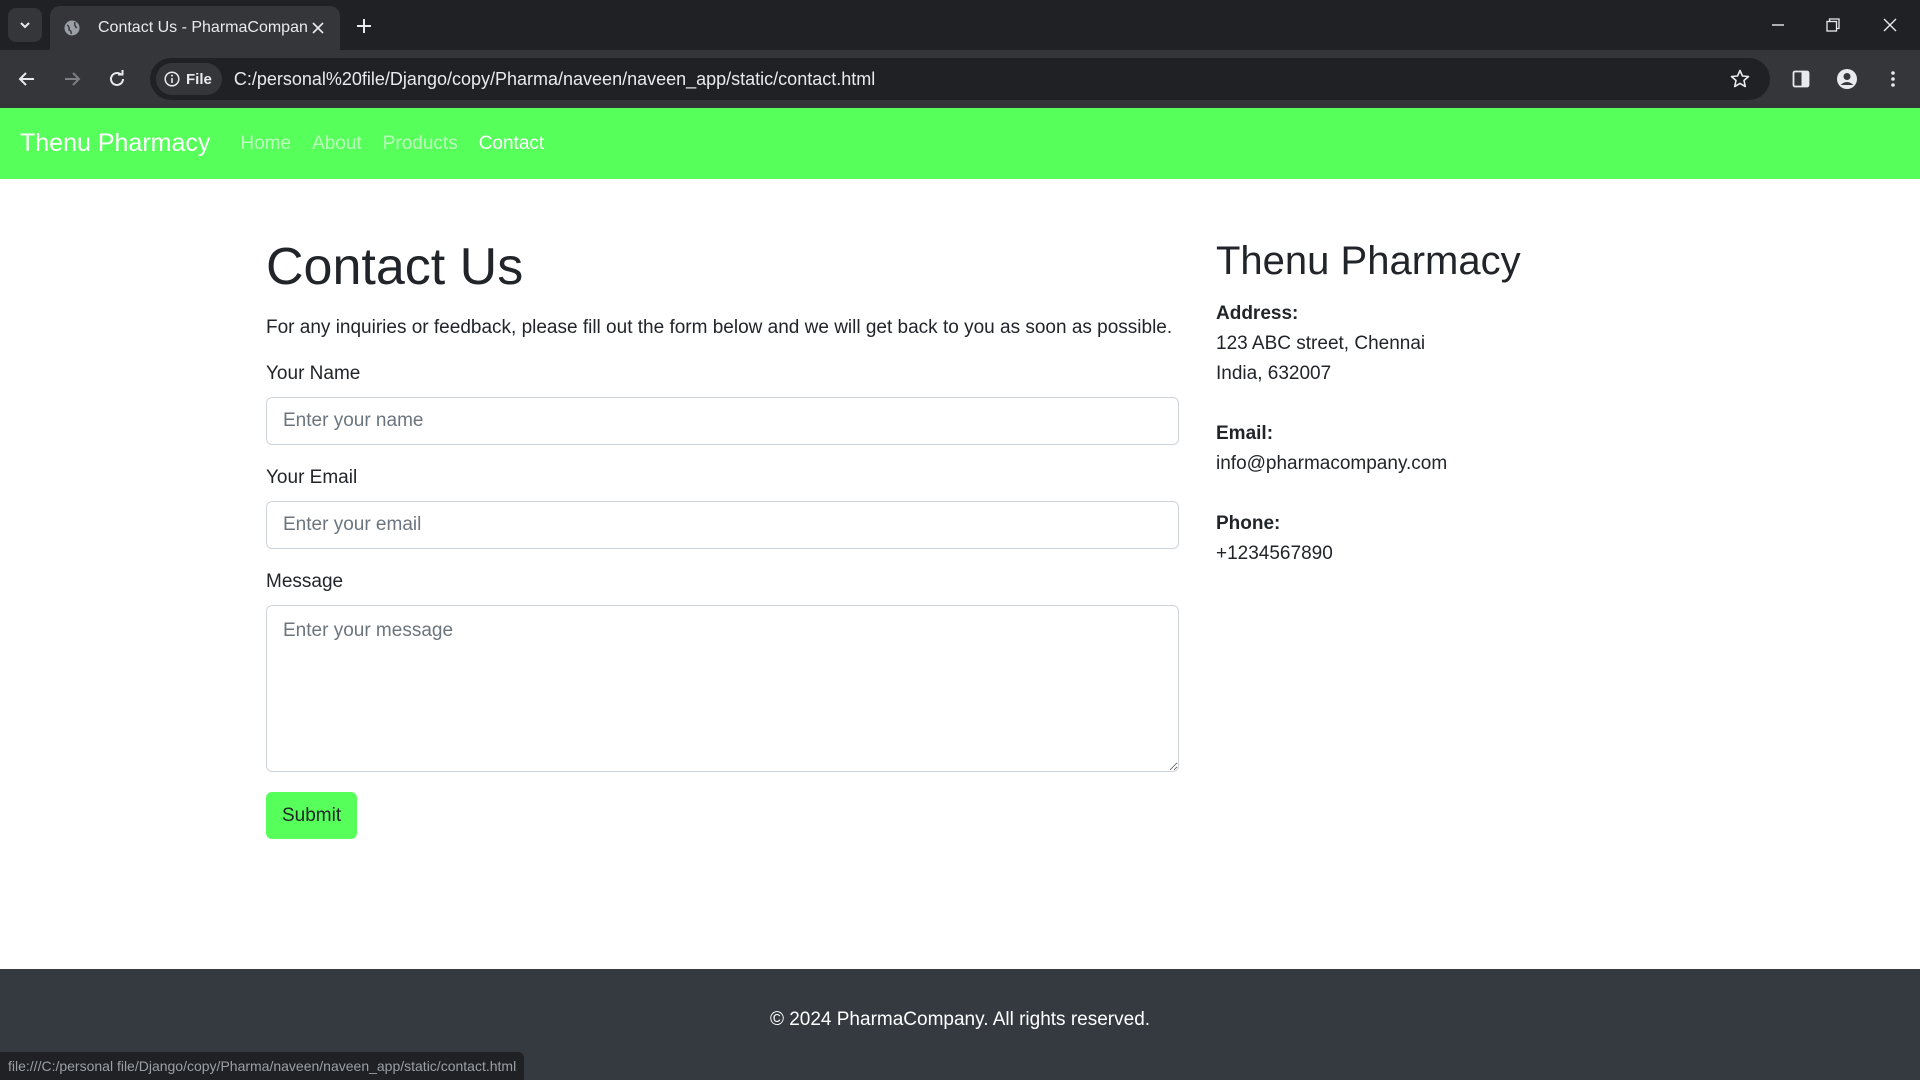  What do you see at coordinates (1248, 523) in the screenshot?
I see `phone-label: Phone:` at bounding box center [1248, 523].